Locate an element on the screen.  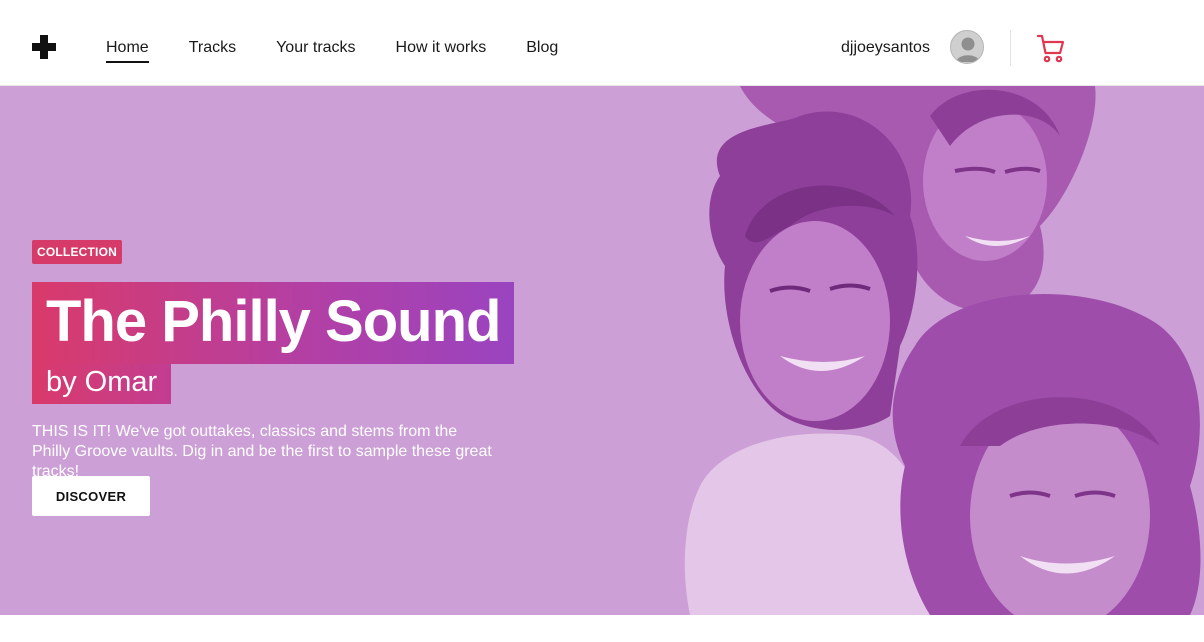
discover-button: DISCOVER is located at coordinates (91, 496).